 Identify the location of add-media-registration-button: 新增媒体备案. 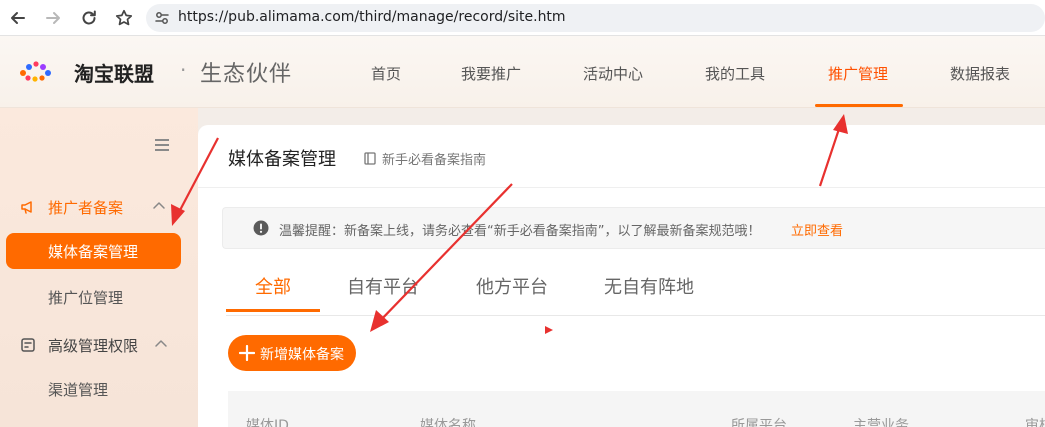
(292, 353).